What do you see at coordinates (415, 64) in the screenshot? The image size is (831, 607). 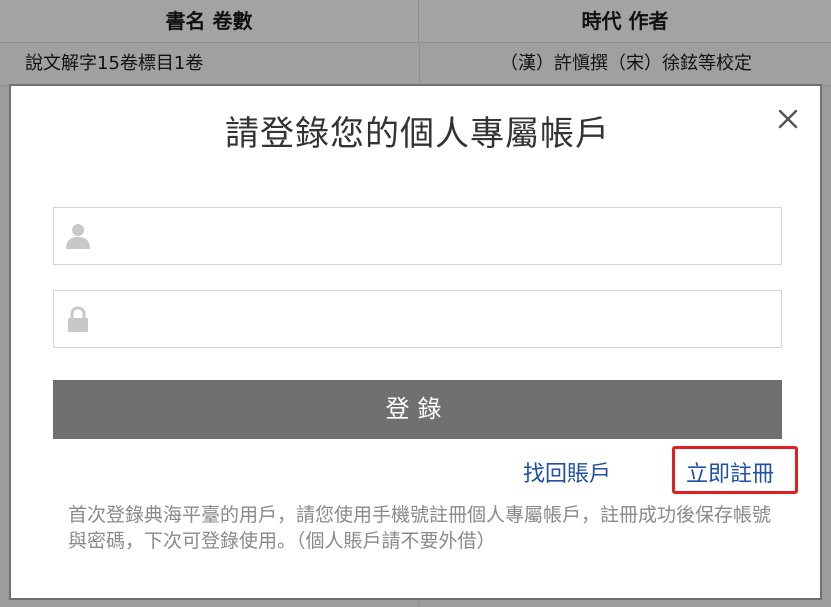 I see `table-row: 說文解字15卷標目1卷 （漢）許愼撰（宋）徐鉉等校定` at bounding box center [415, 64].